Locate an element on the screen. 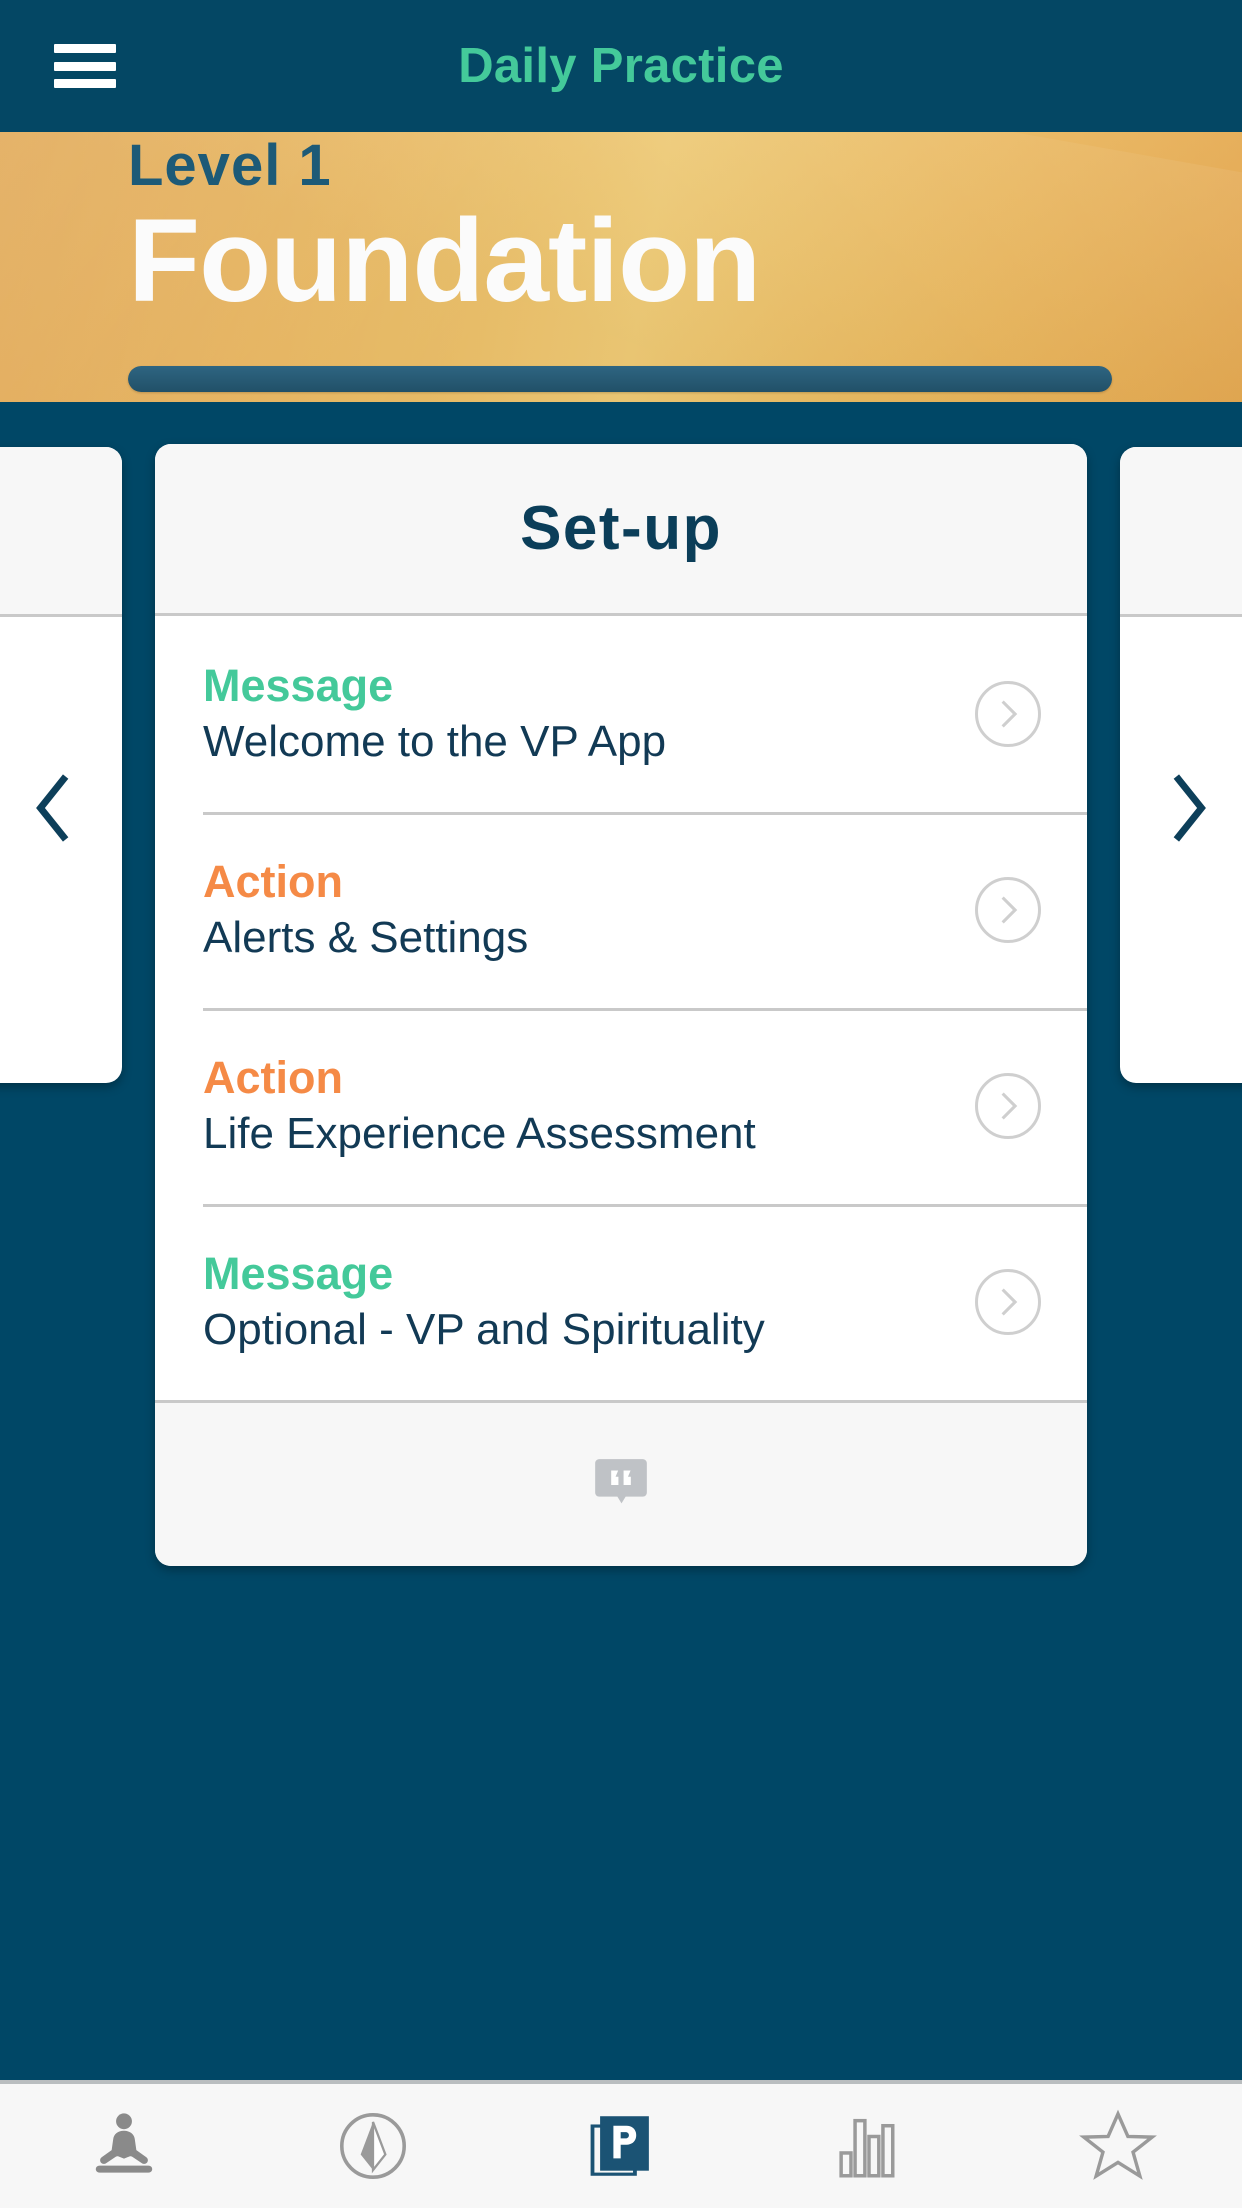 The height and width of the screenshot is (2208, 1242). chevron-left-icon is located at coordinates (52, 808).